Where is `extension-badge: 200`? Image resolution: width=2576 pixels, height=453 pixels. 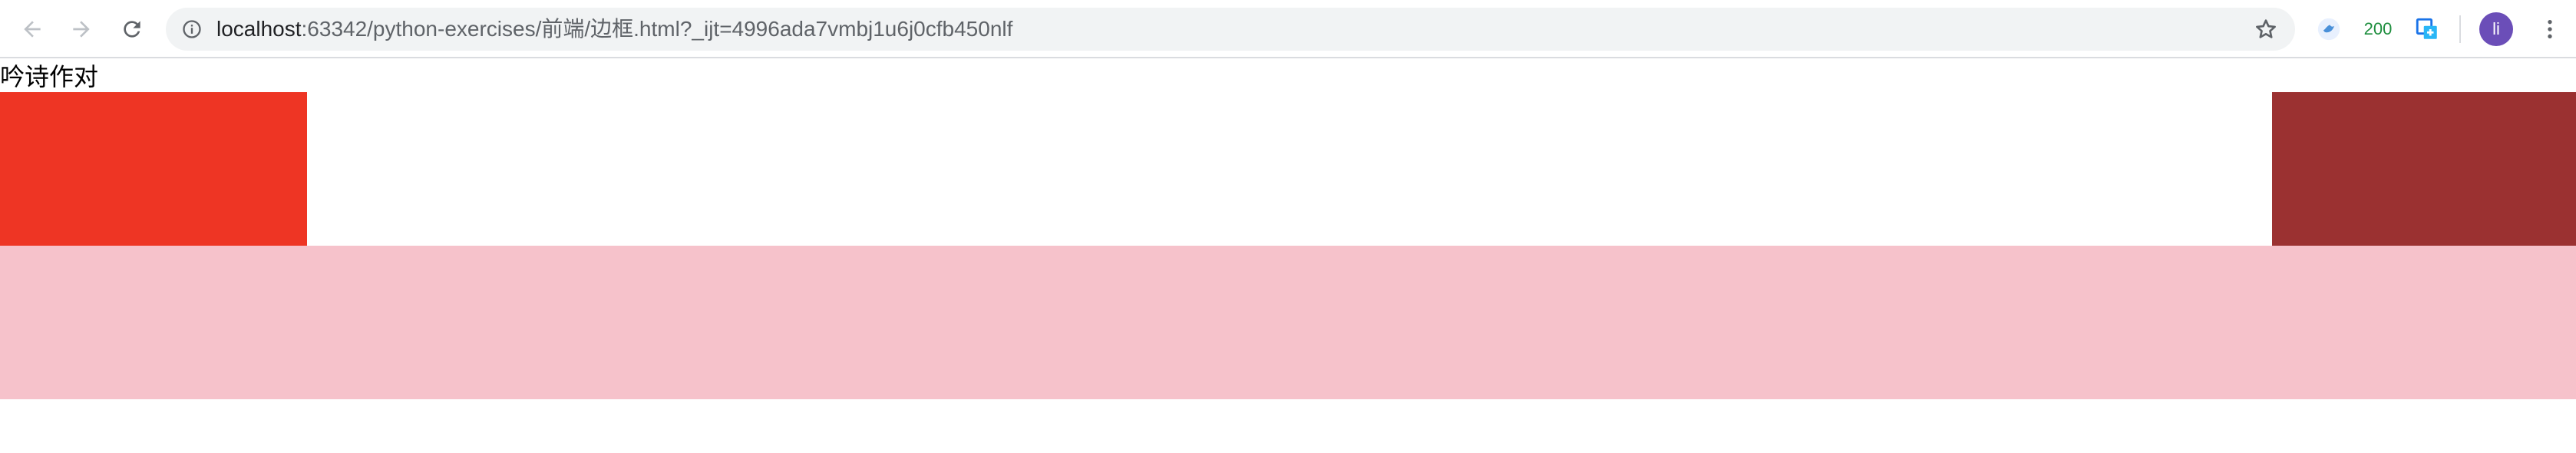
extension-badge: 200 is located at coordinates (2378, 28).